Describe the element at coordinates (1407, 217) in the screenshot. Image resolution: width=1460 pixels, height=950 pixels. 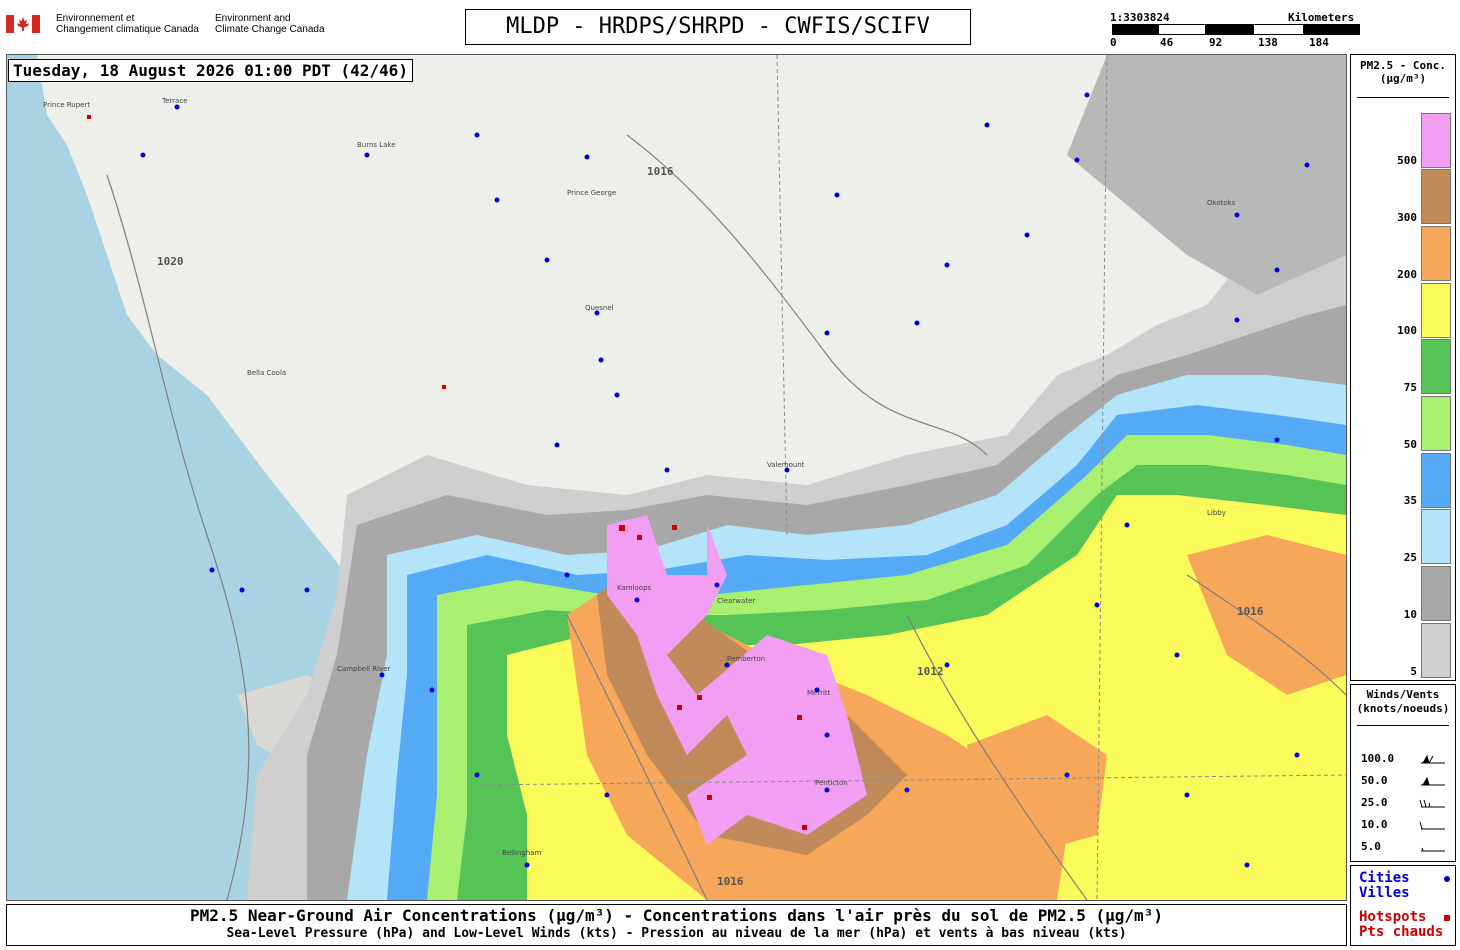
I see `legend-label-300: 300` at that location.